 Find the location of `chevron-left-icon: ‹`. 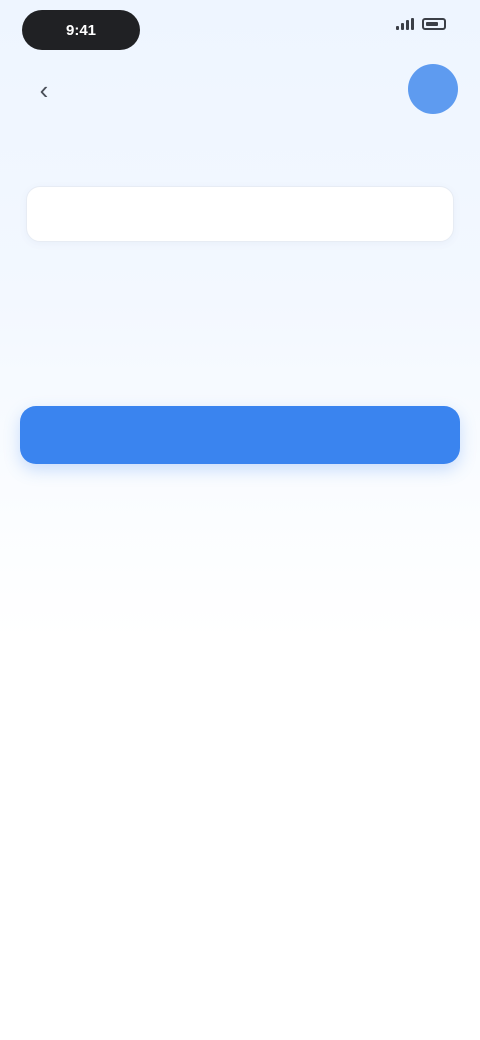

chevron-left-icon: ‹ is located at coordinates (44, 89).